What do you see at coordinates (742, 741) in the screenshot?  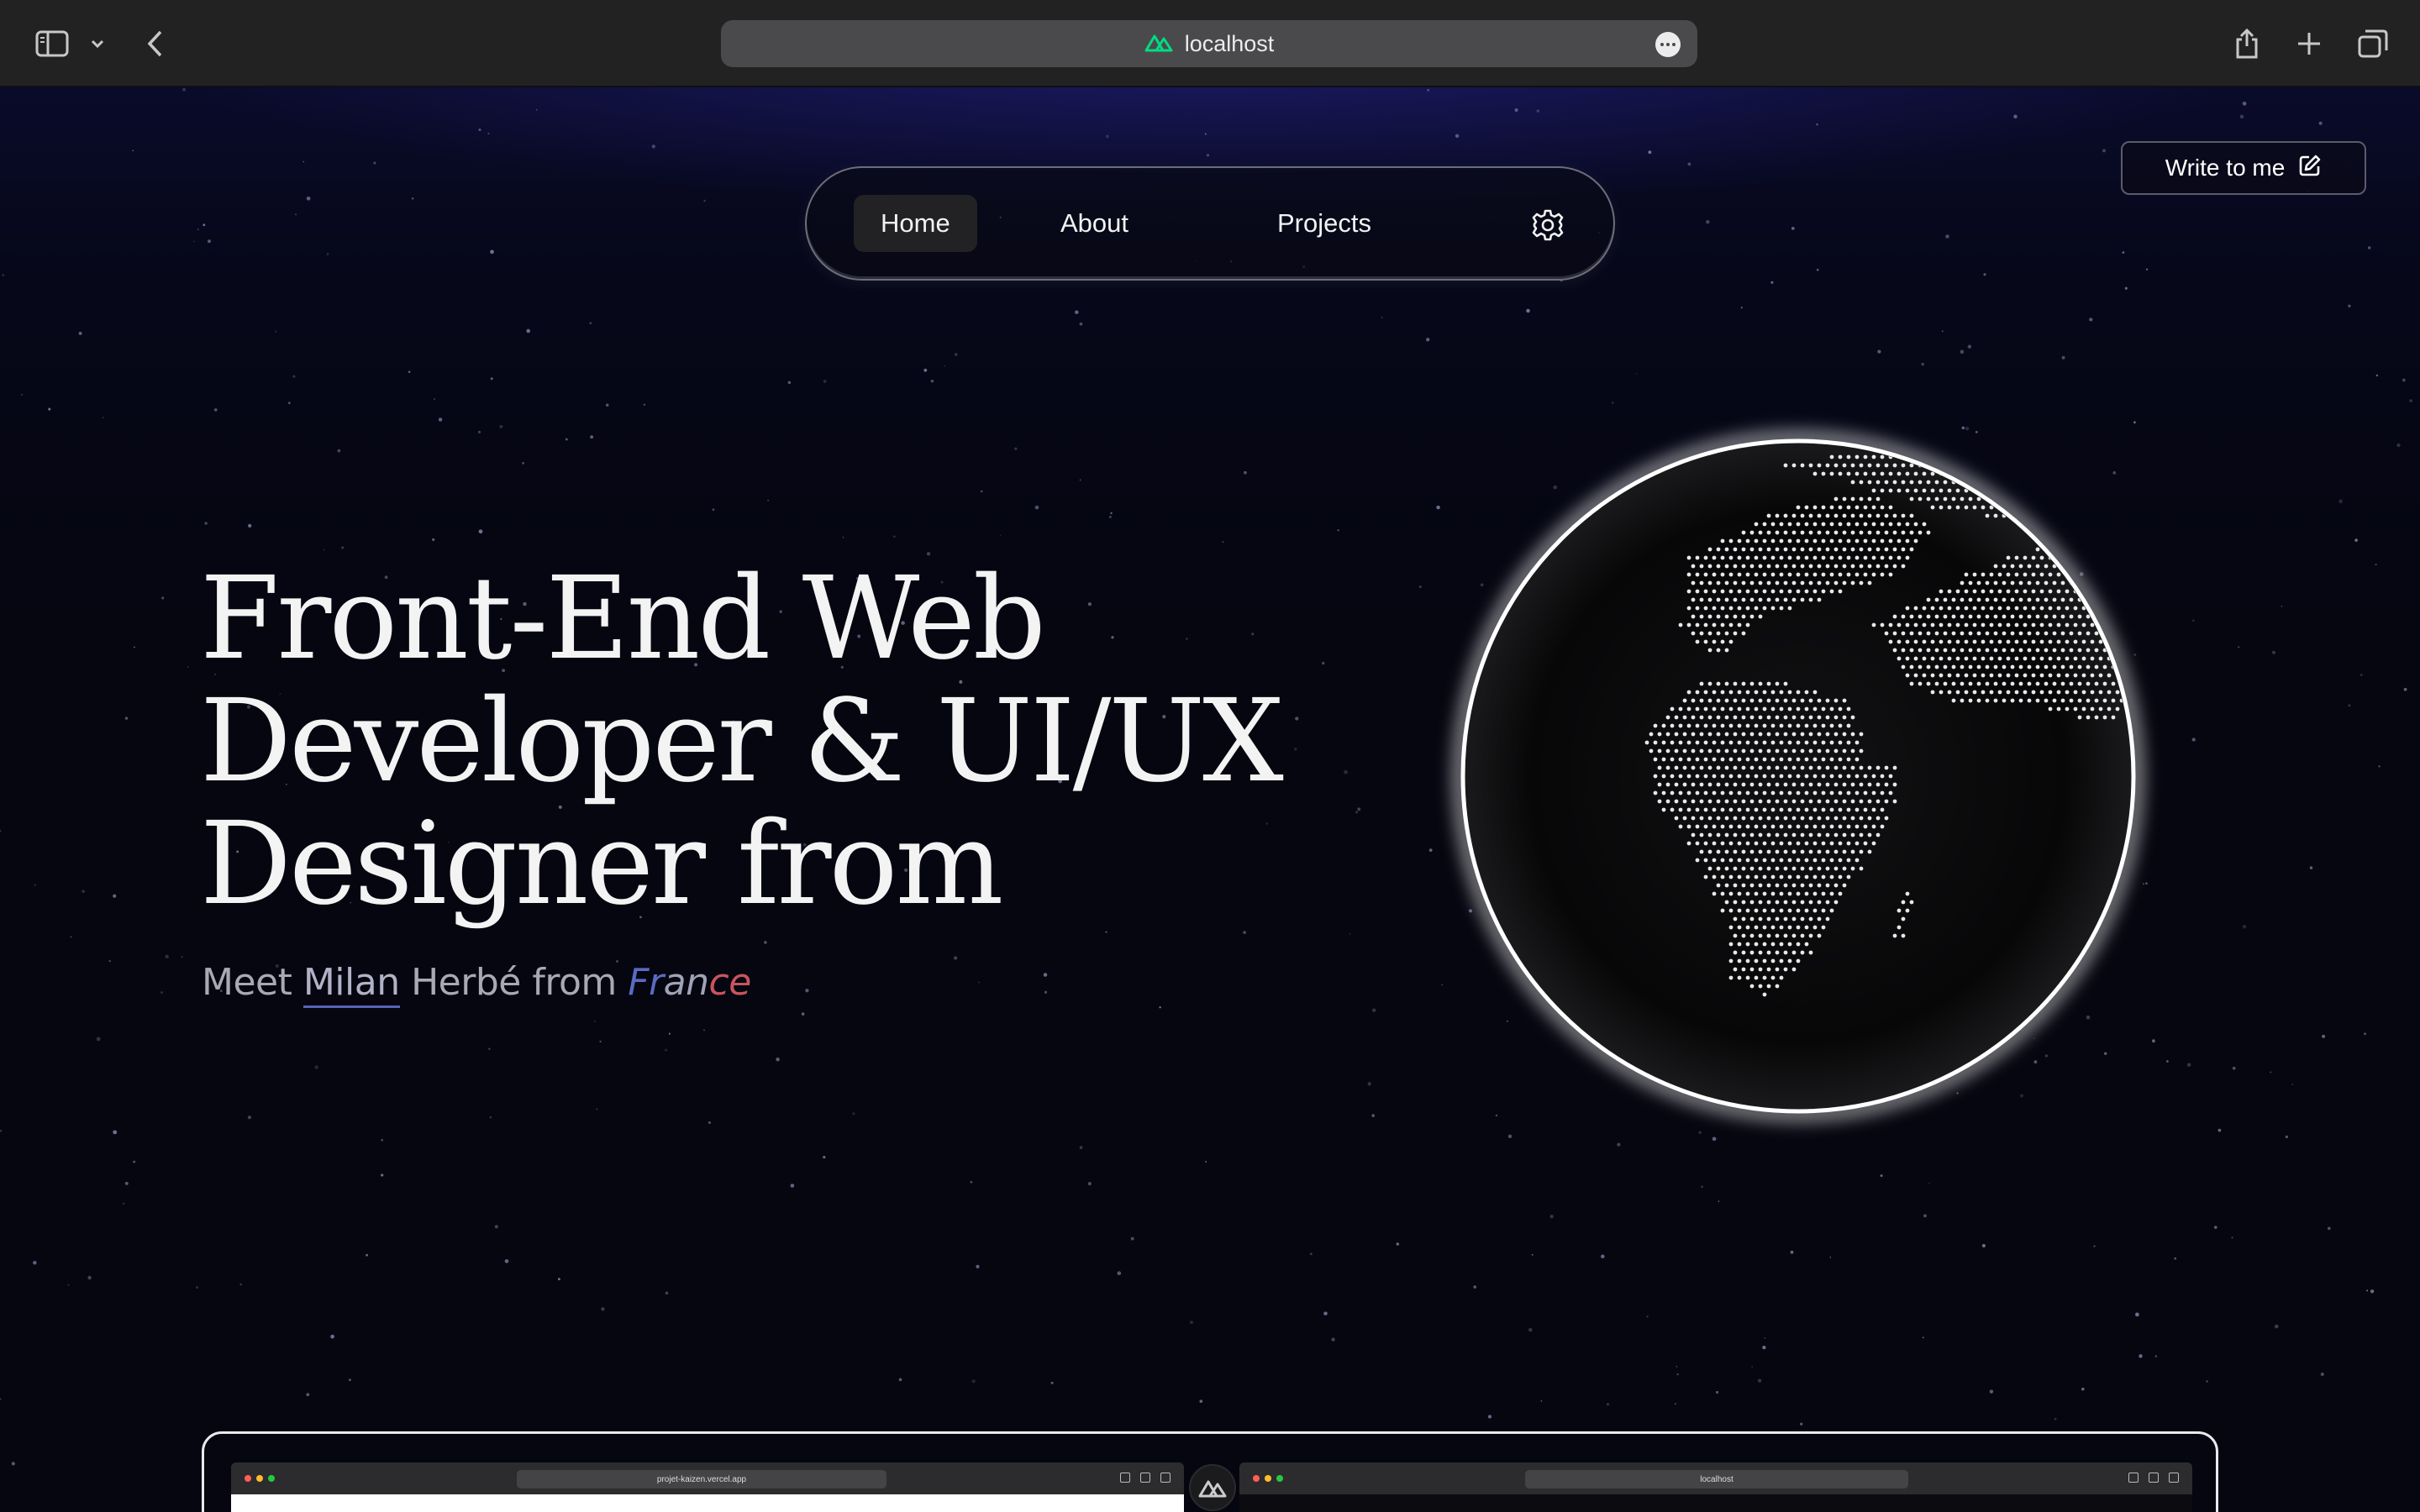 I see `hero-title-line: Developer & UI/UX` at bounding box center [742, 741].